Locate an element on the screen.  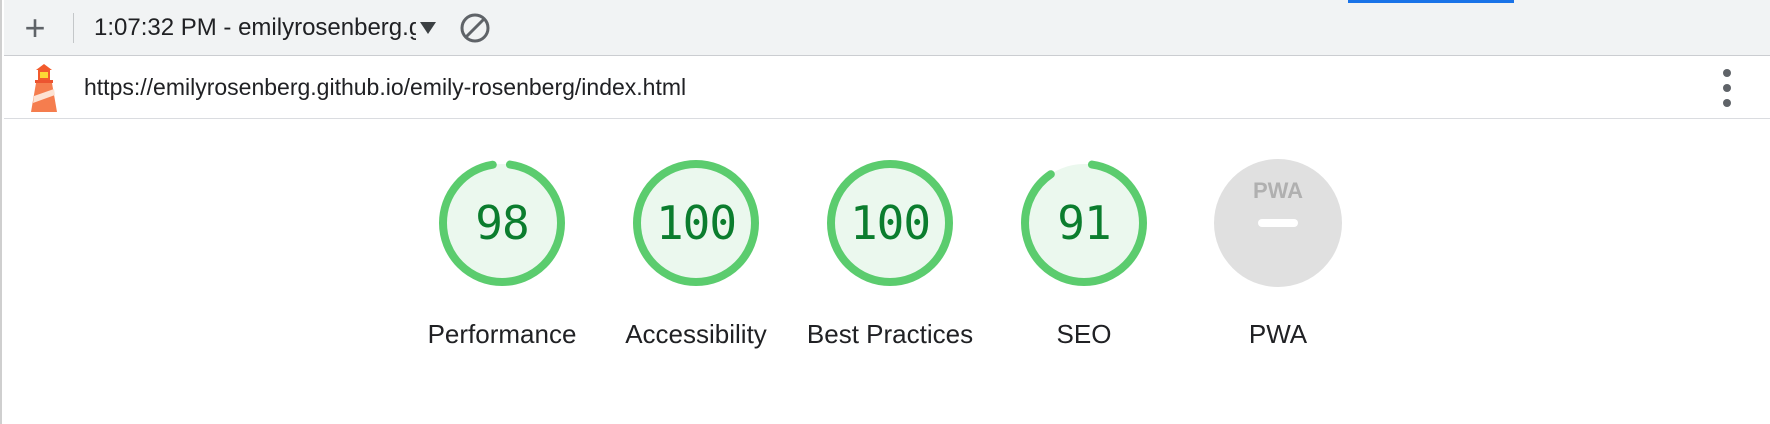
gauge-title: Accessibility is located at coordinates (696, 334).